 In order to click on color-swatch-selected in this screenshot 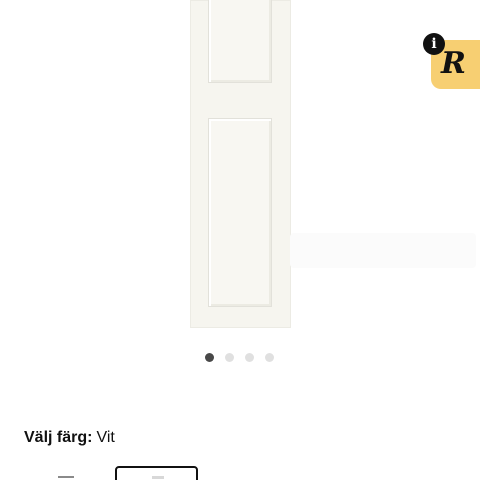, I will do `click(156, 473)`.